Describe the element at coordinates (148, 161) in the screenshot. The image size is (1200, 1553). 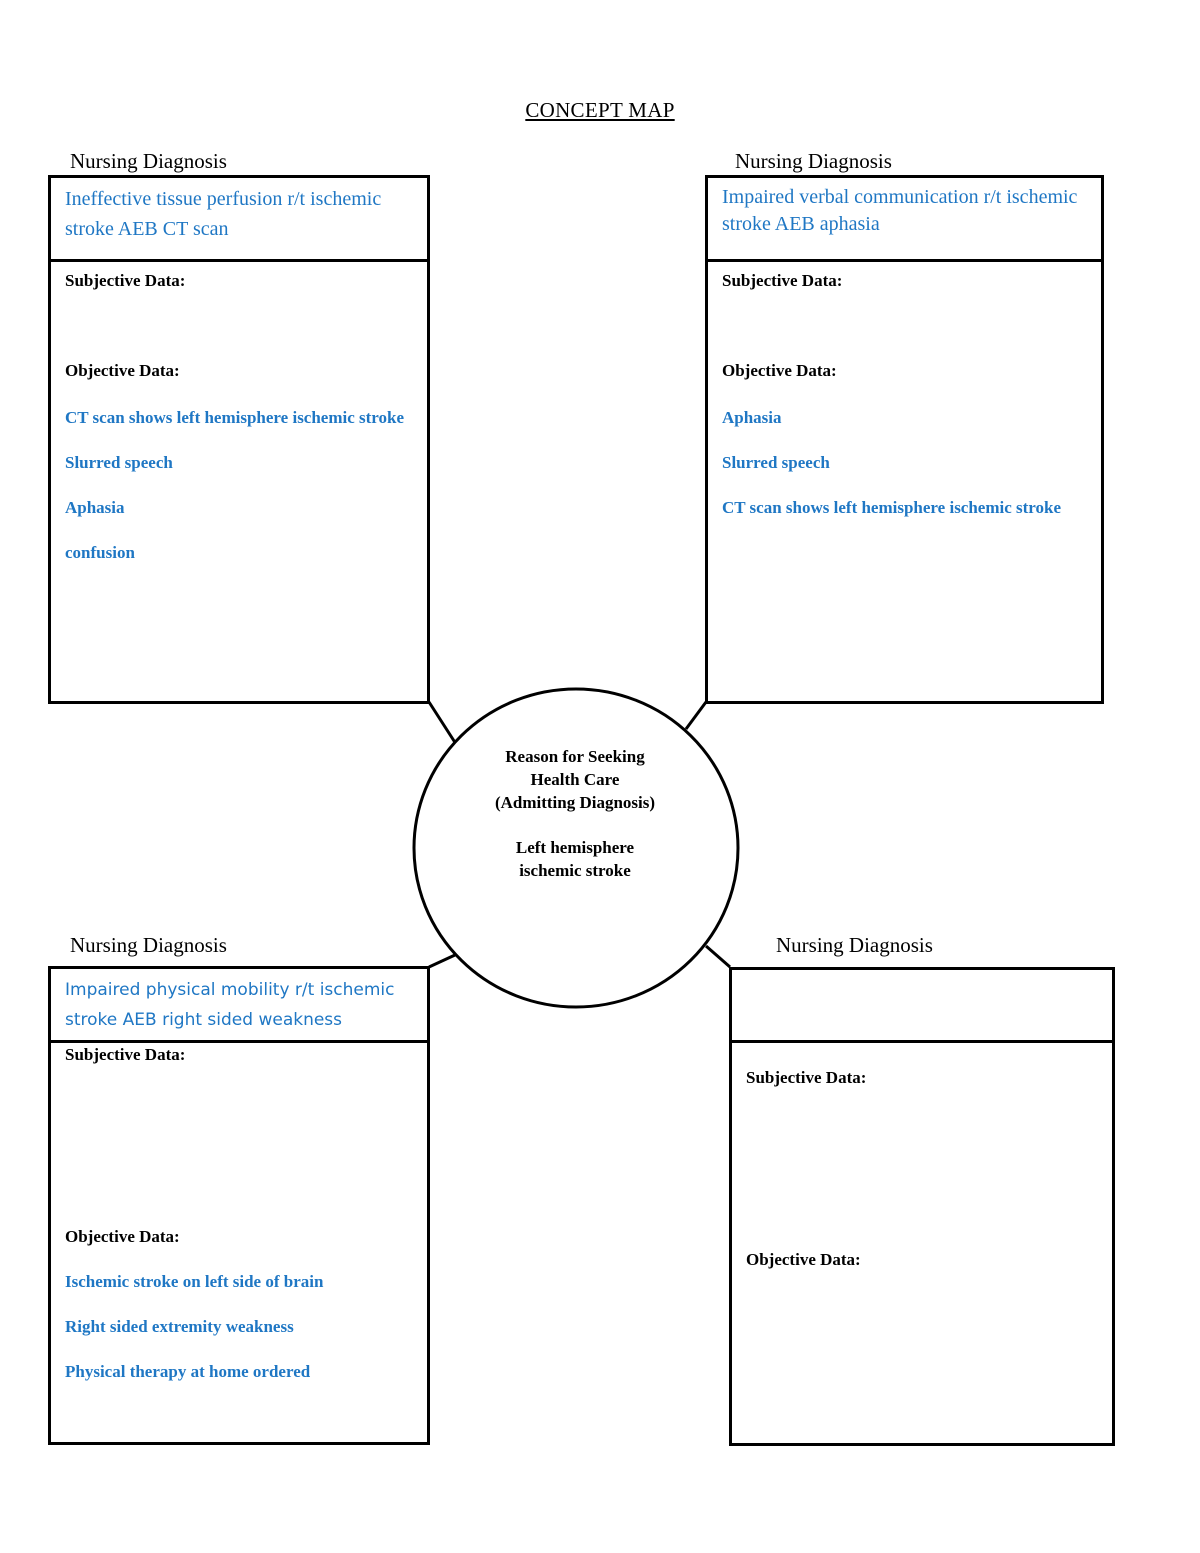
I see `nursing-diagnosis-label-1: Nursing Diagnosis` at that location.